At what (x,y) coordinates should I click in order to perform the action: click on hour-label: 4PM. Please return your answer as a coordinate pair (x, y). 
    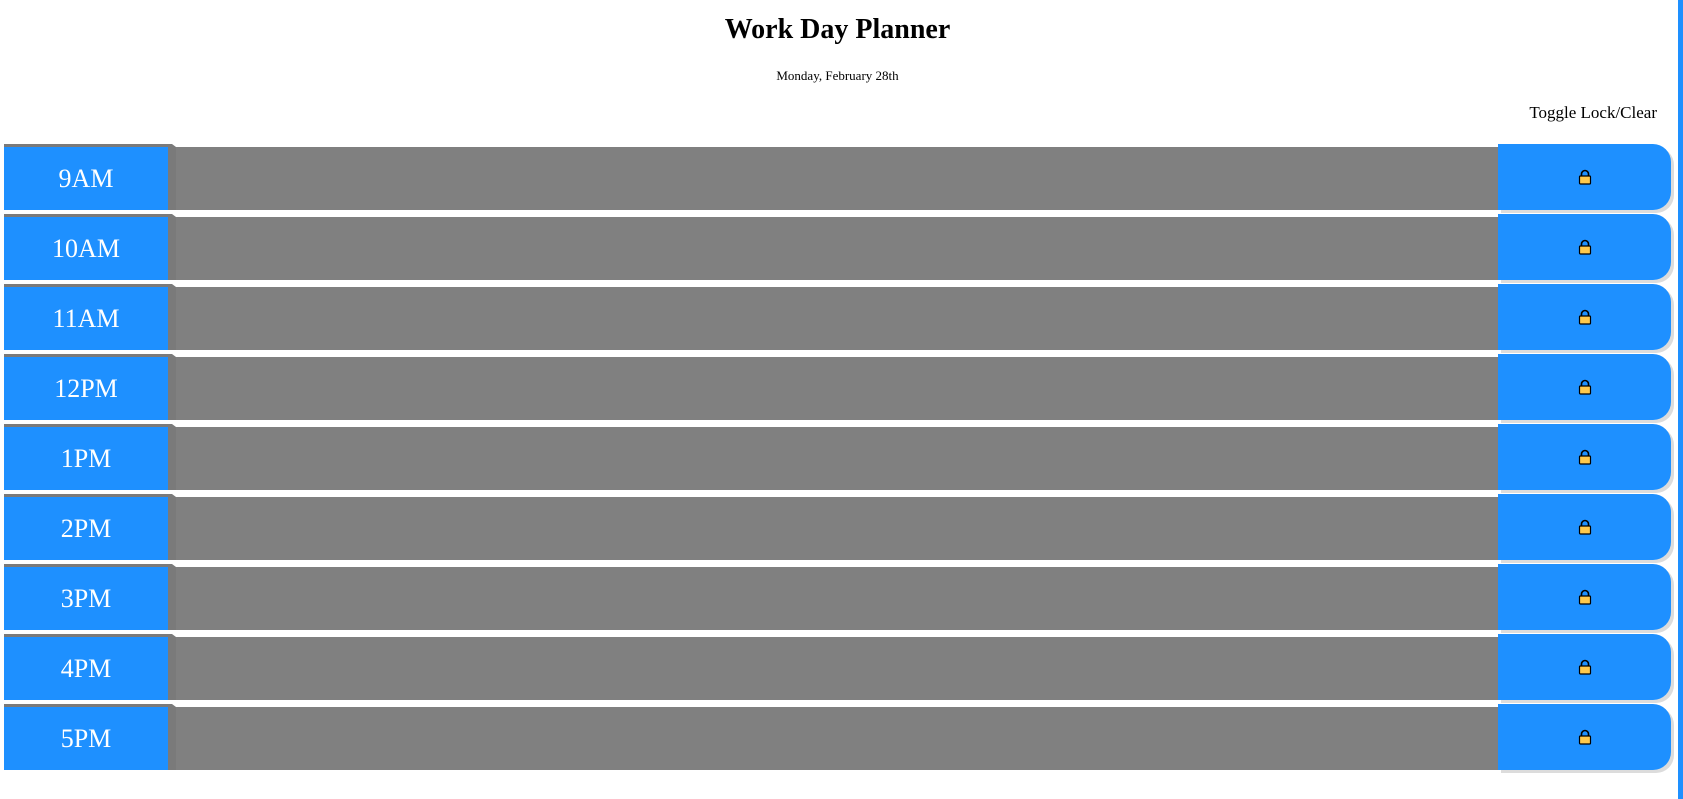
    Looking at the image, I should click on (88, 667).